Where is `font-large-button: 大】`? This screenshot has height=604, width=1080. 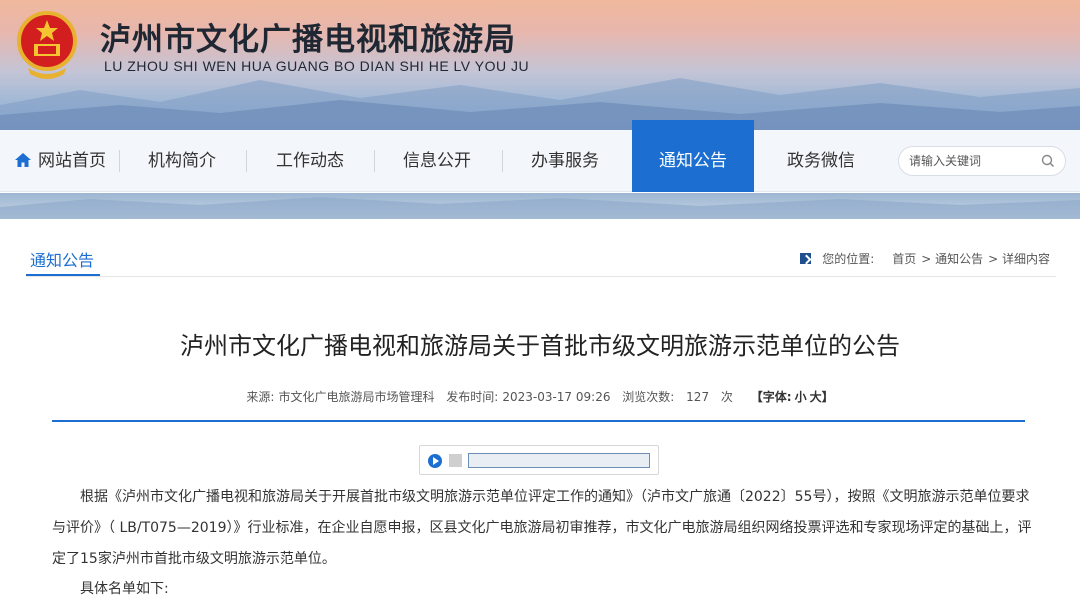
font-large-button: 大】 is located at coordinates (822, 397).